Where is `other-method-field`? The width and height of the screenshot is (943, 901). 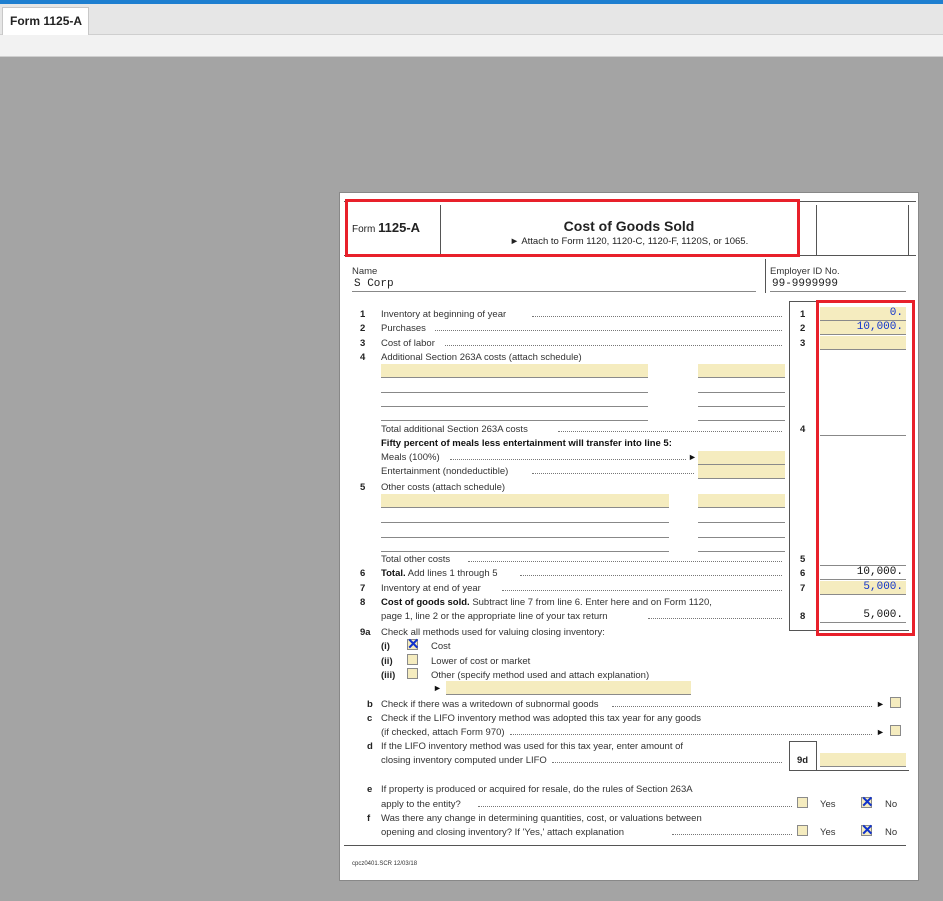 other-method-field is located at coordinates (568, 688).